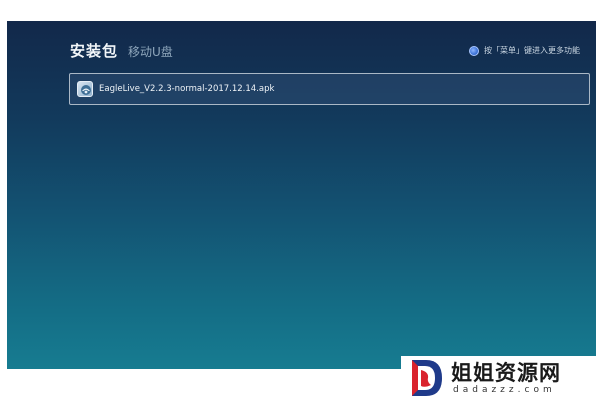 This screenshot has height=400, width=600. Describe the element at coordinates (329, 89) in the screenshot. I see `file-list-item: EagleLive_V2.2.3-normal-2017.12.14.apk` at that location.